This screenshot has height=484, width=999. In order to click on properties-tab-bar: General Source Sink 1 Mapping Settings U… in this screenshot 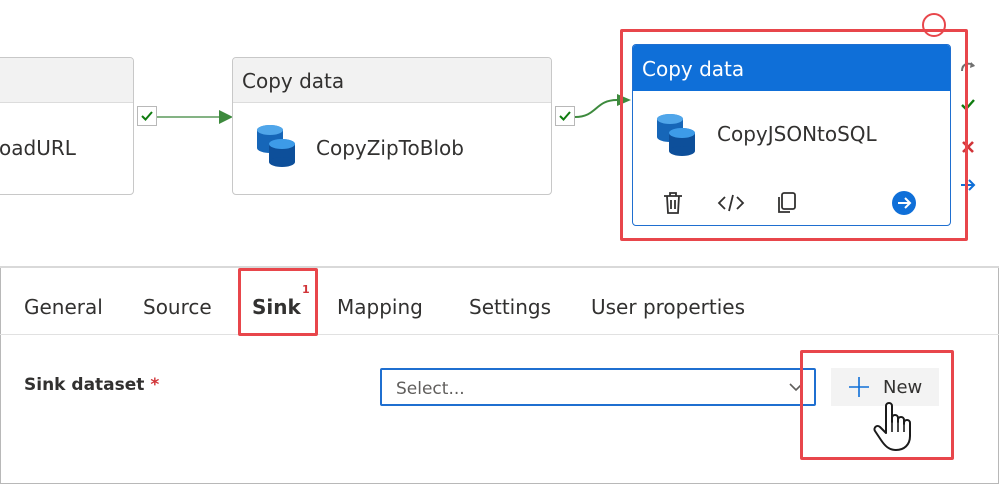, I will do `click(499, 302)`.